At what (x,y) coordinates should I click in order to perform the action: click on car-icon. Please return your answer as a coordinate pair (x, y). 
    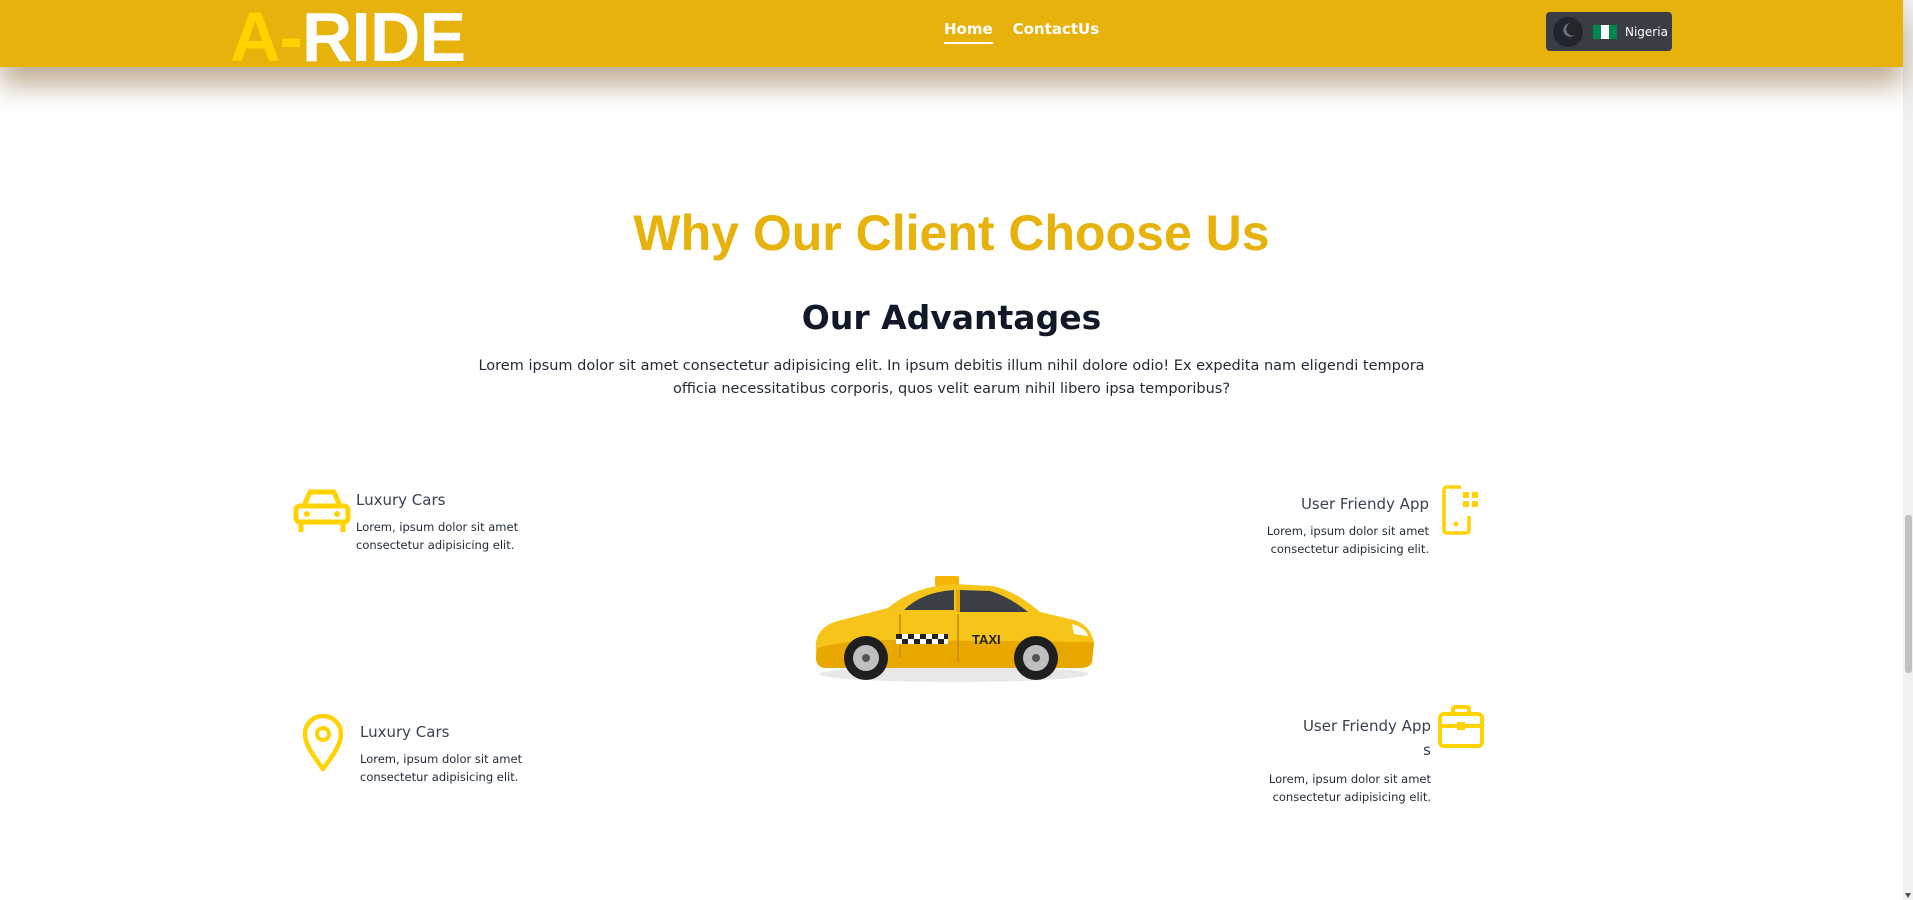
    Looking at the image, I should click on (322, 513).